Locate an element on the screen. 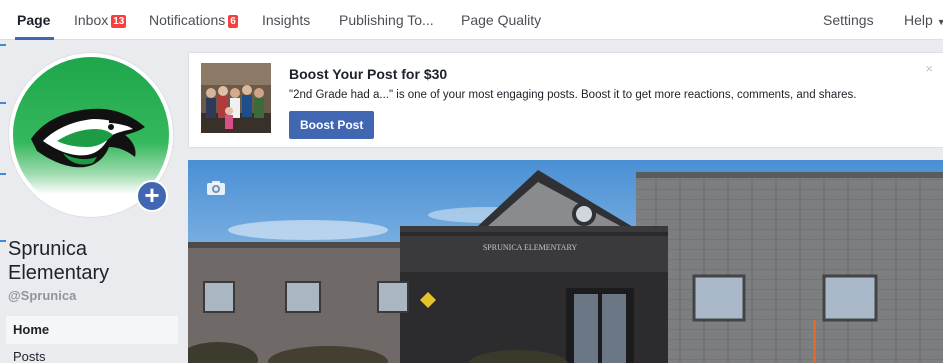 Image resolution: width=943 pixels, height=363 pixels. tab-label: Page Quality is located at coordinates (501, 20).